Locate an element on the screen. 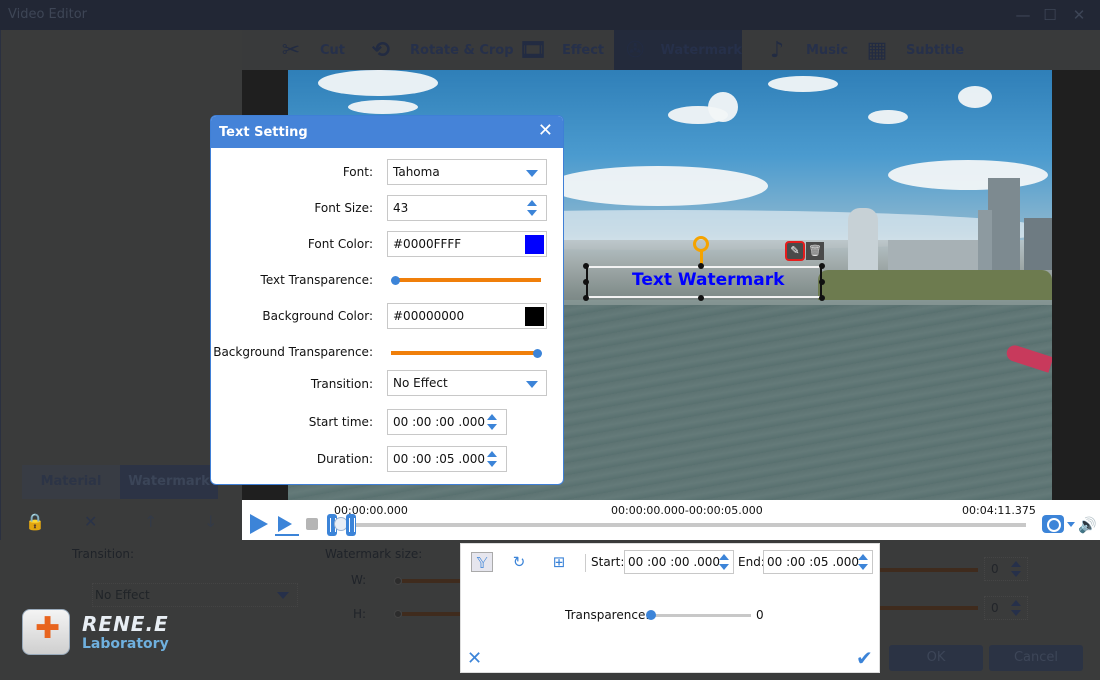 The width and height of the screenshot is (1100, 680). start-time-label: Start time: is located at coordinates (340, 422).